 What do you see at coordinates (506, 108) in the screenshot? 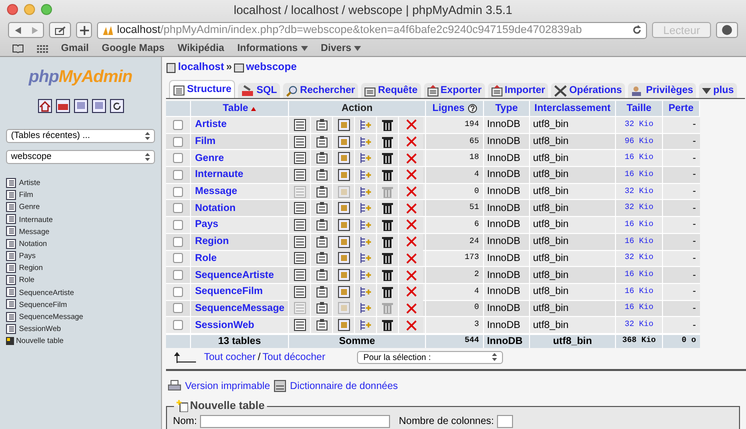
I see `column-header: Type` at bounding box center [506, 108].